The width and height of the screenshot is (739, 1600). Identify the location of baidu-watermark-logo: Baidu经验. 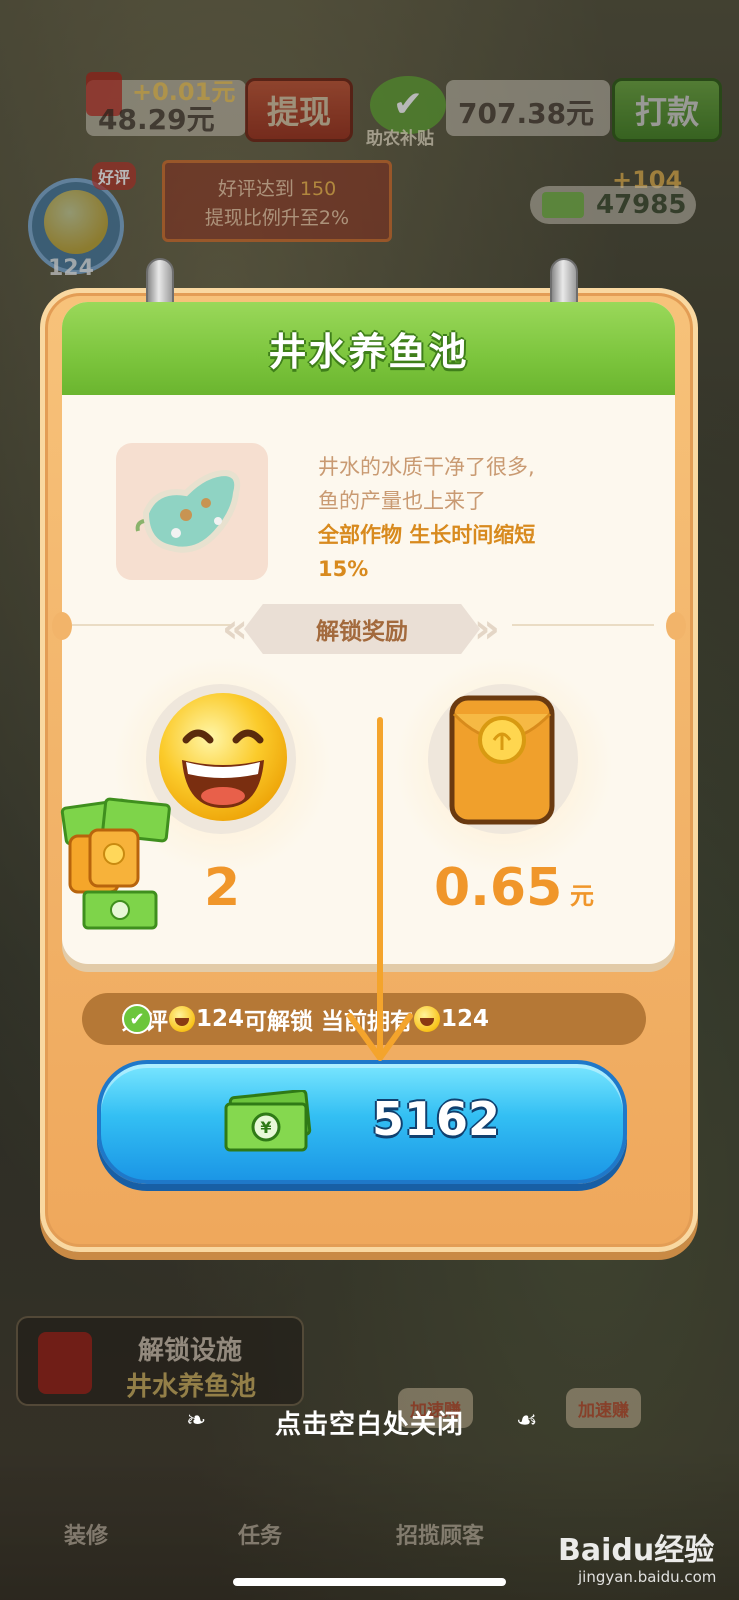
(636, 1550).